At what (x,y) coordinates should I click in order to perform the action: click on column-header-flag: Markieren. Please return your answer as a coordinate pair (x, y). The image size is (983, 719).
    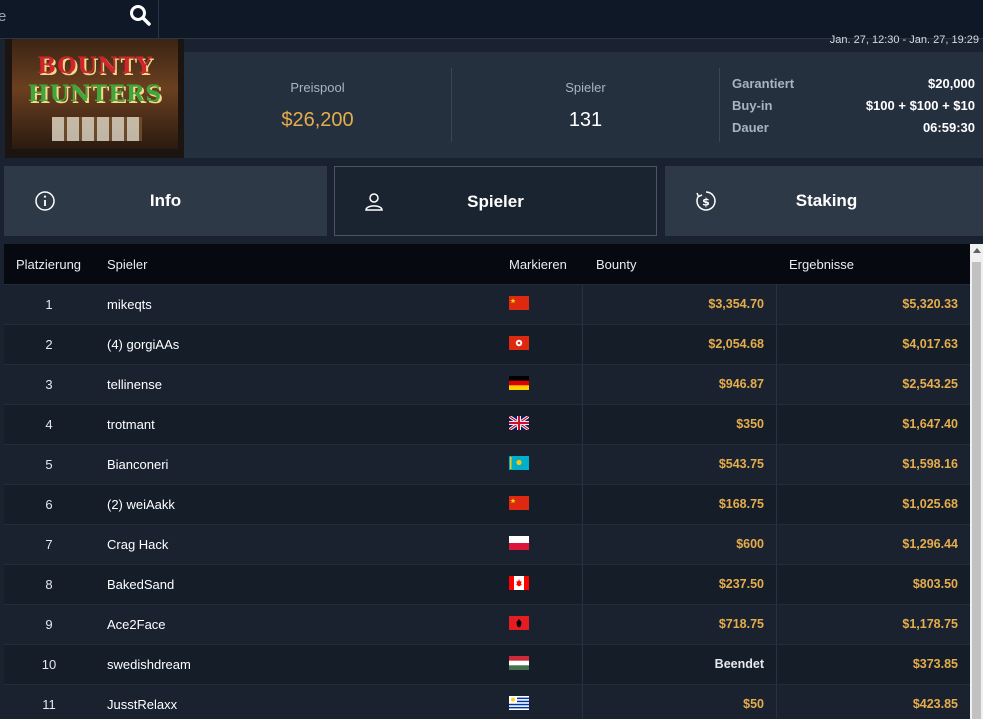
    Looking at the image, I should click on (538, 264).